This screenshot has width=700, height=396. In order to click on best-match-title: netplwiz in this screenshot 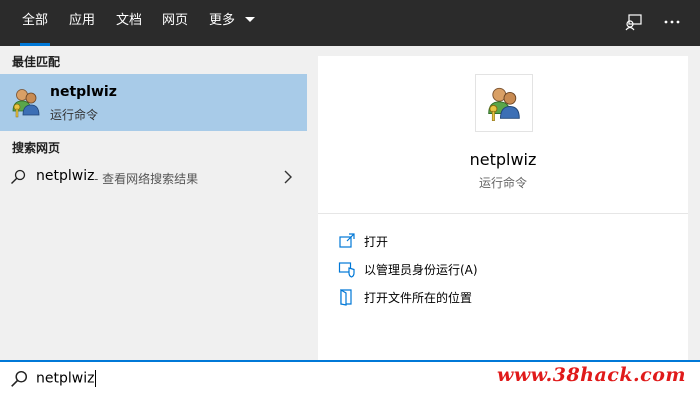, I will do `click(83, 92)`.